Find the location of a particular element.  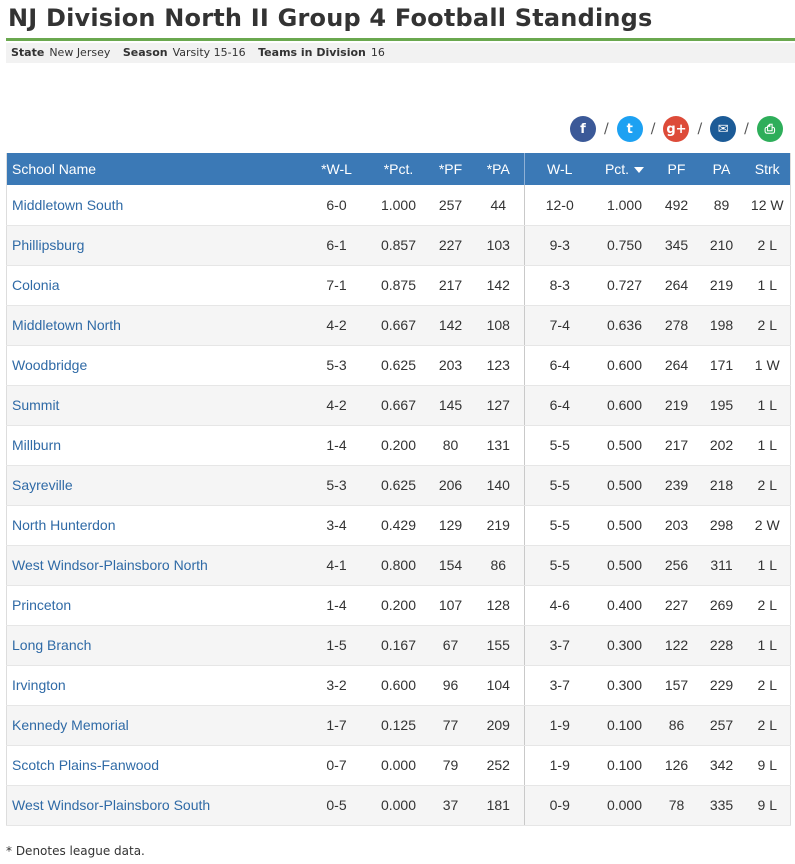

facebook-icon: f is located at coordinates (583, 129).